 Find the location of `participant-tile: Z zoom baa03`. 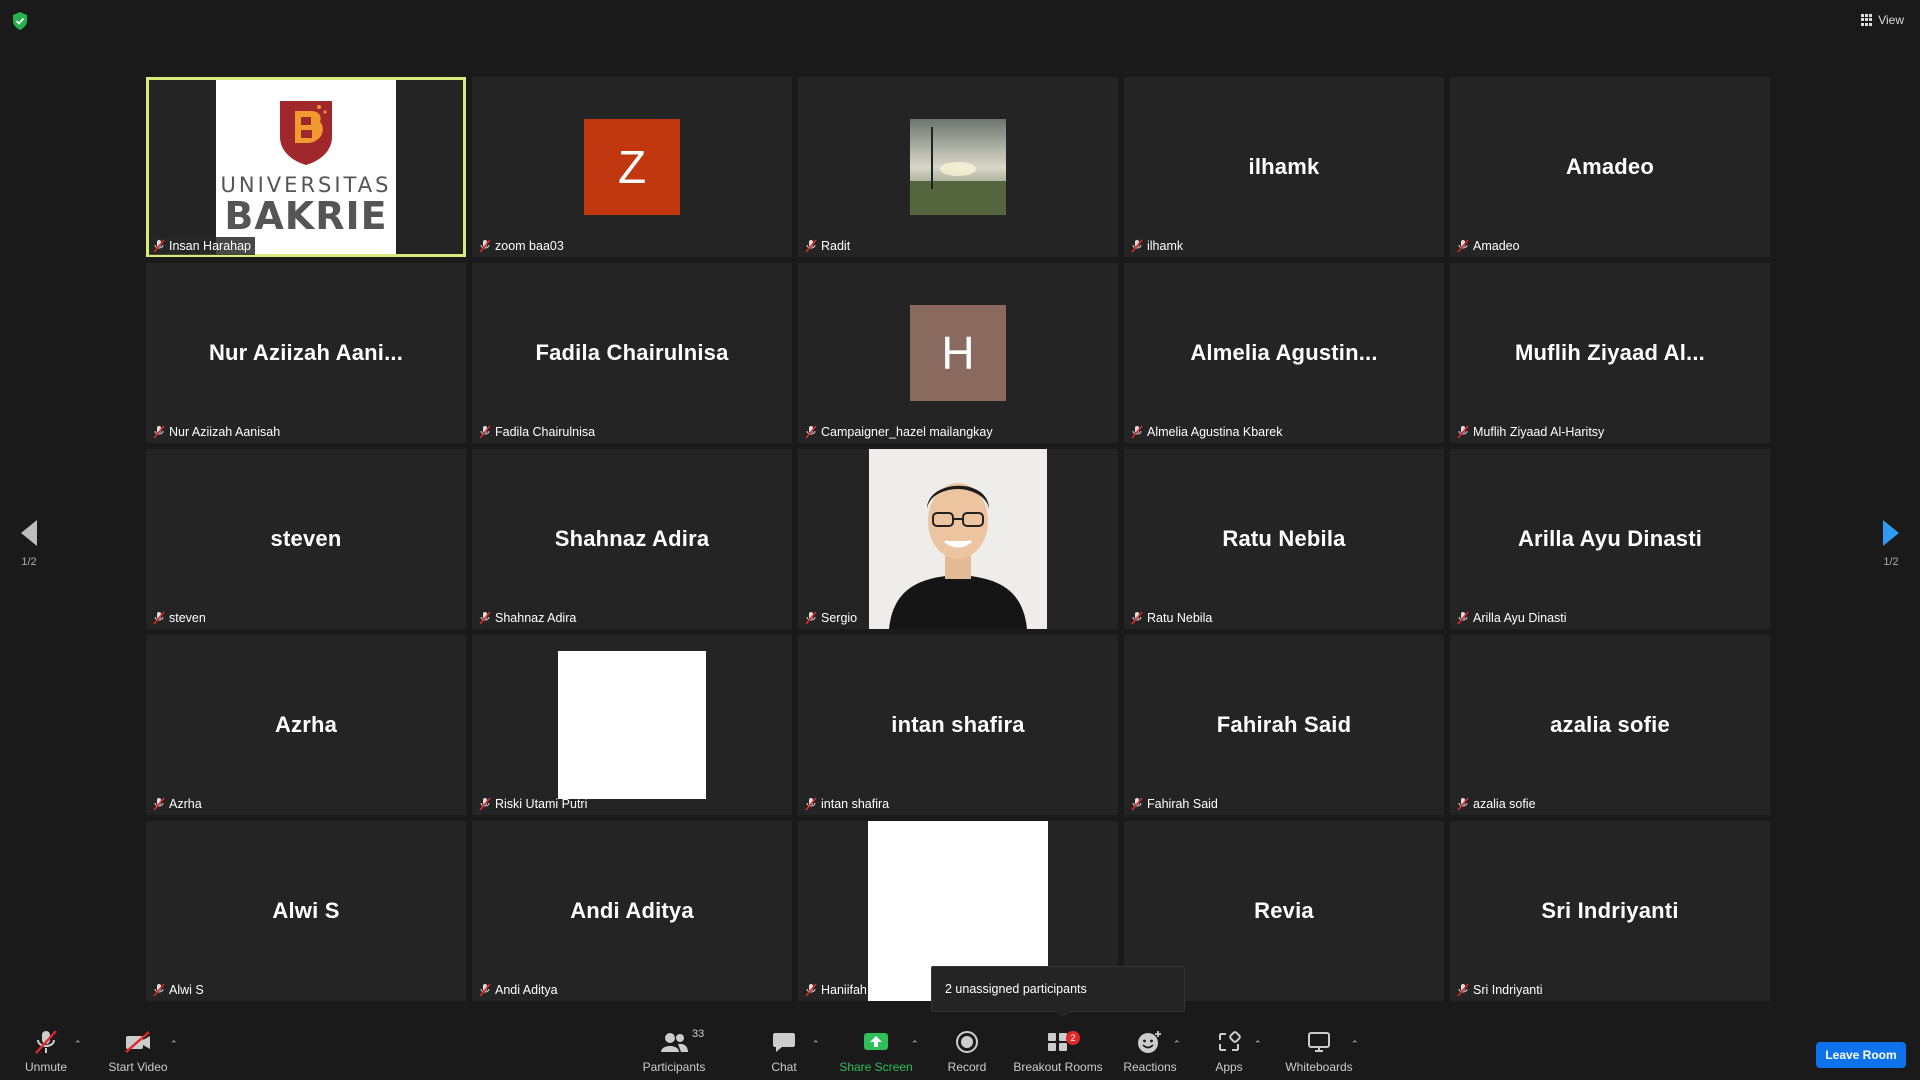

participant-tile: Z zoom baa03 is located at coordinates (632, 167).